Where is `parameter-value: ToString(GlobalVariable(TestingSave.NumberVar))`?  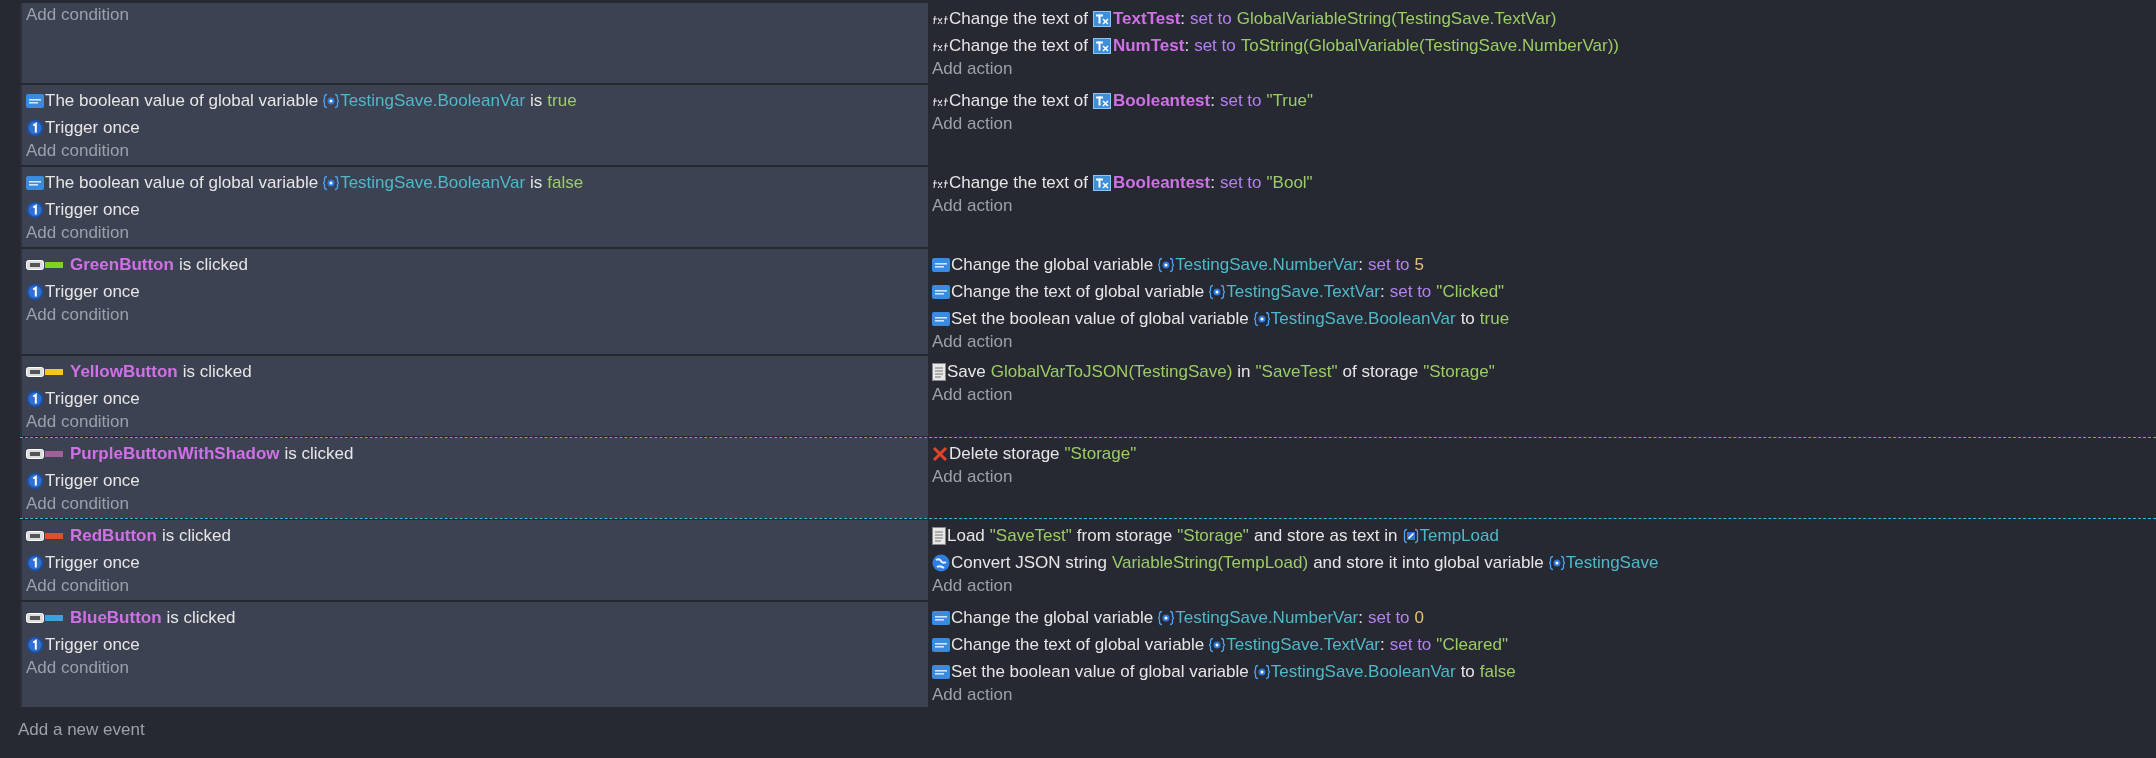 parameter-value: ToString(GlobalVariable(TestingSave.NumberVar)) is located at coordinates (1429, 45).